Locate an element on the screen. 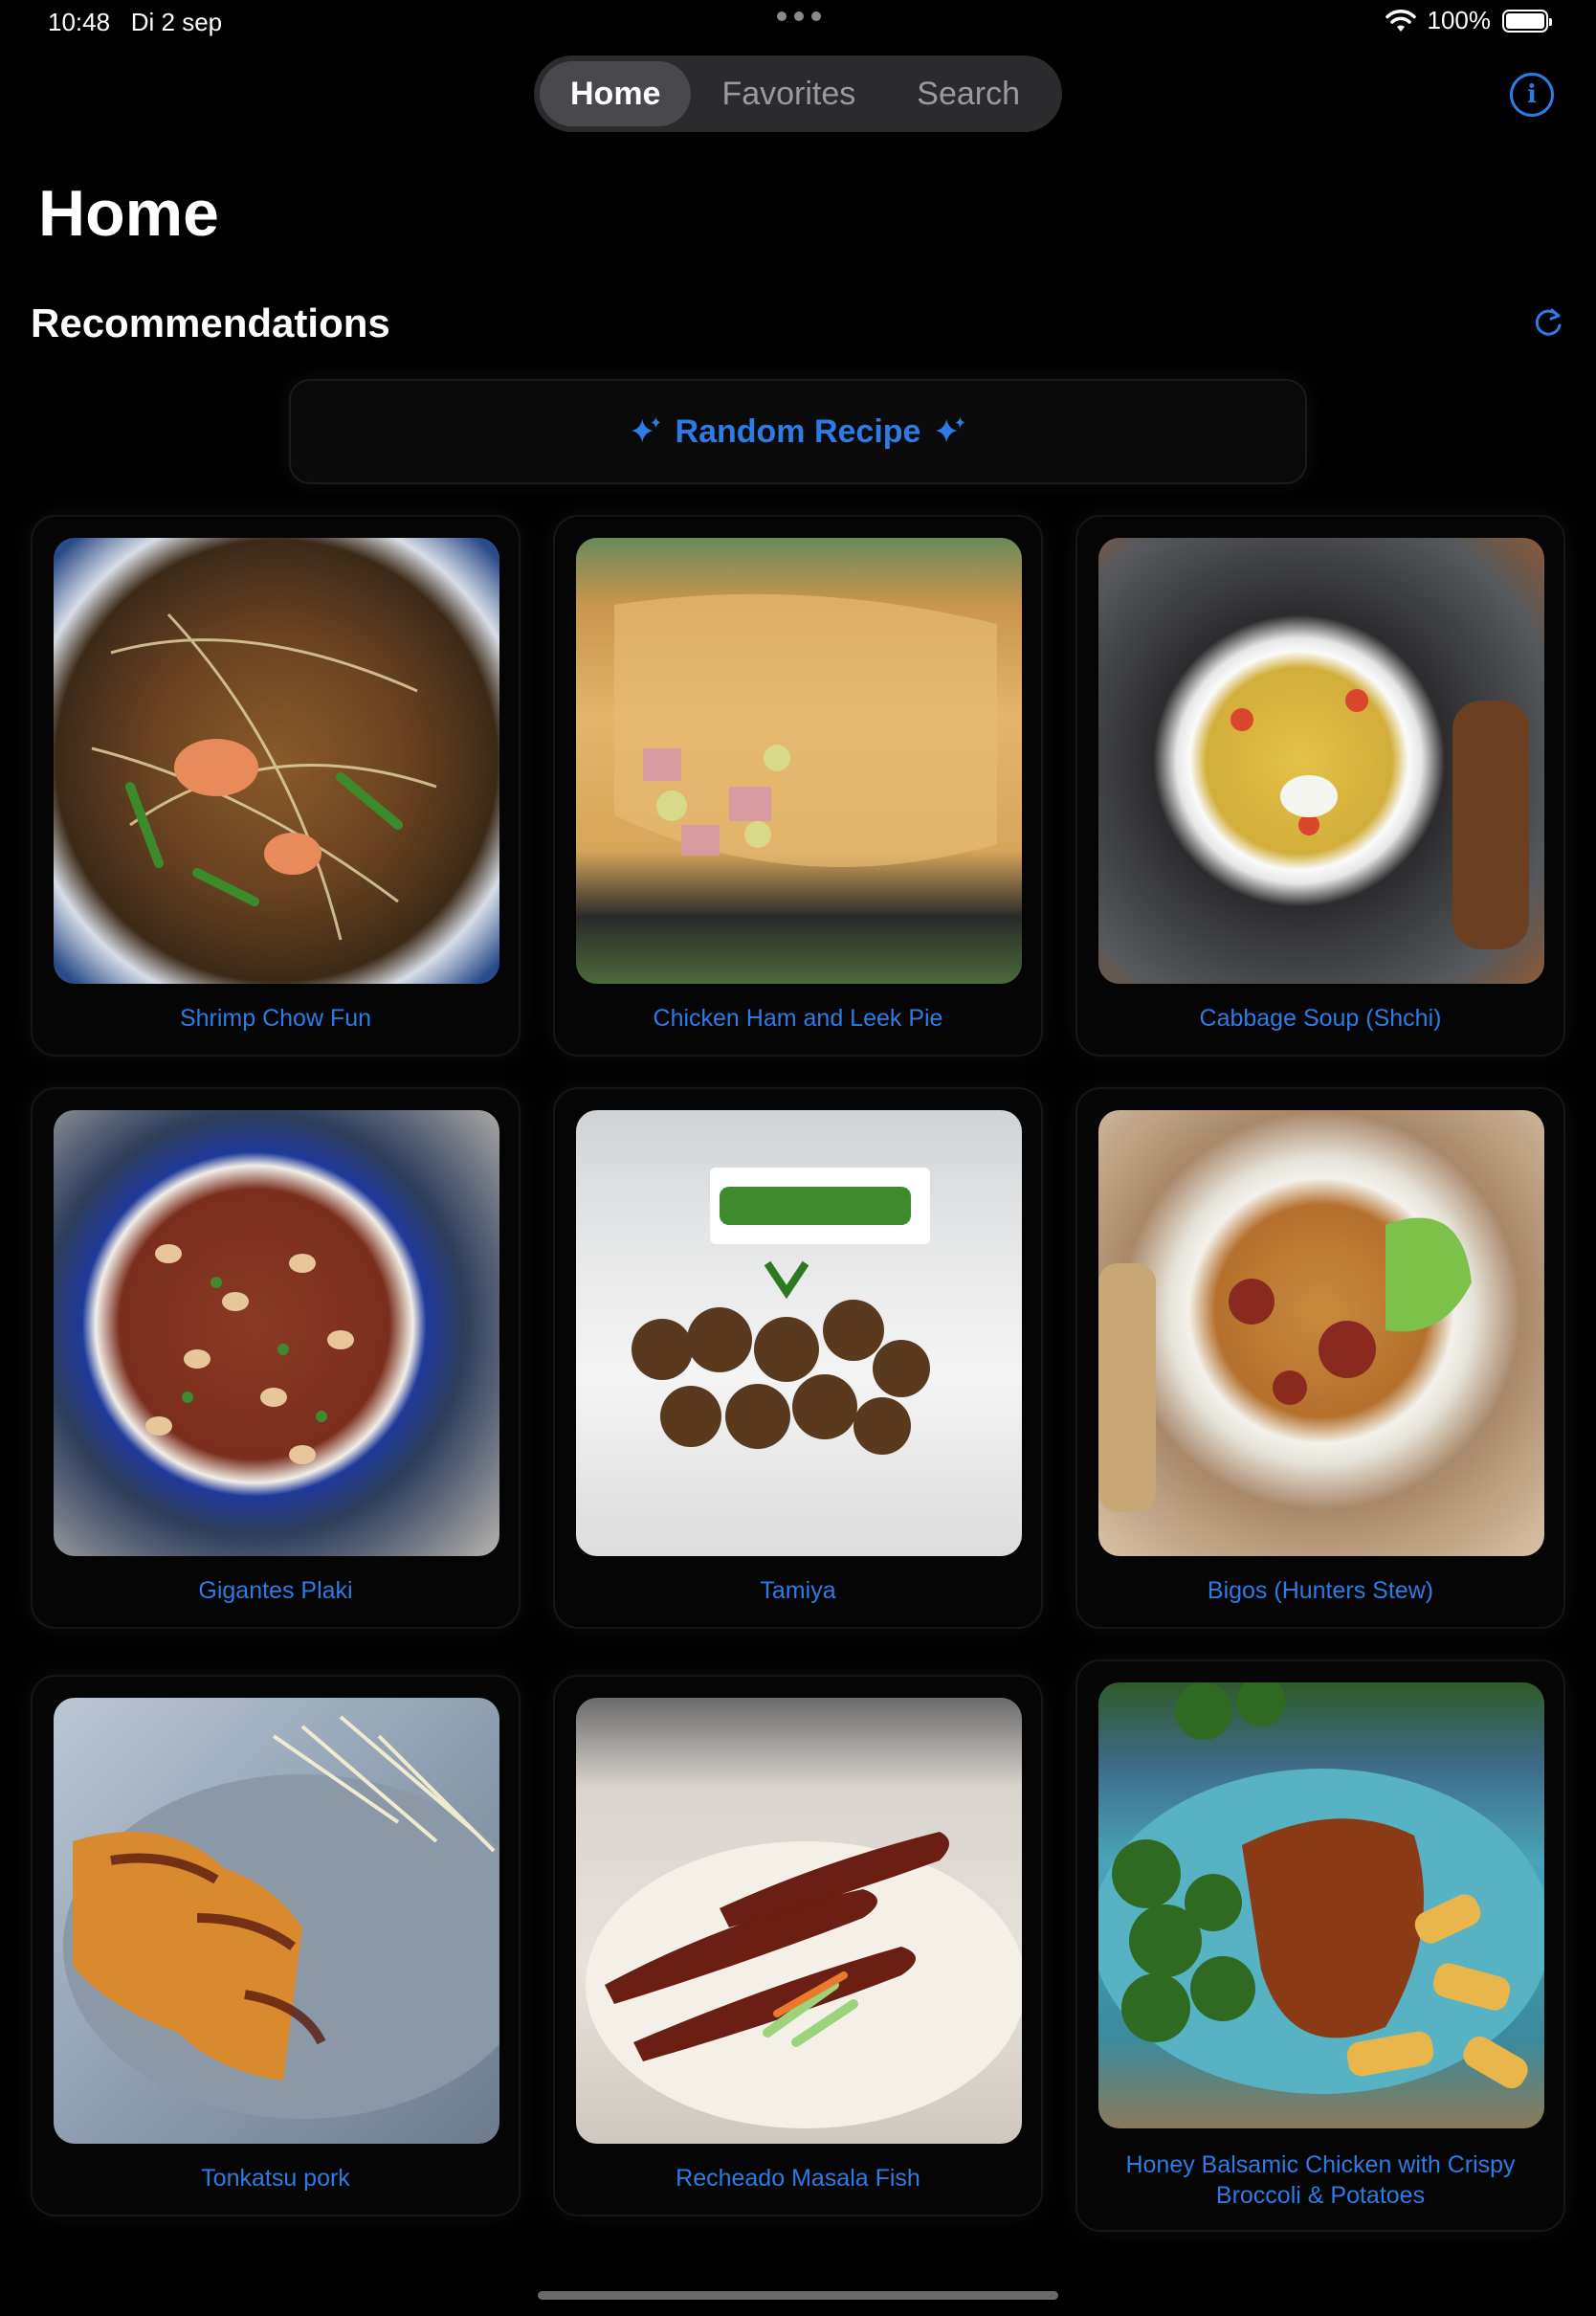 The width and height of the screenshot is (1596, 2316). recipe-title: Cabbage Soup (Shchi) is located at coordinates (1321, 1019).